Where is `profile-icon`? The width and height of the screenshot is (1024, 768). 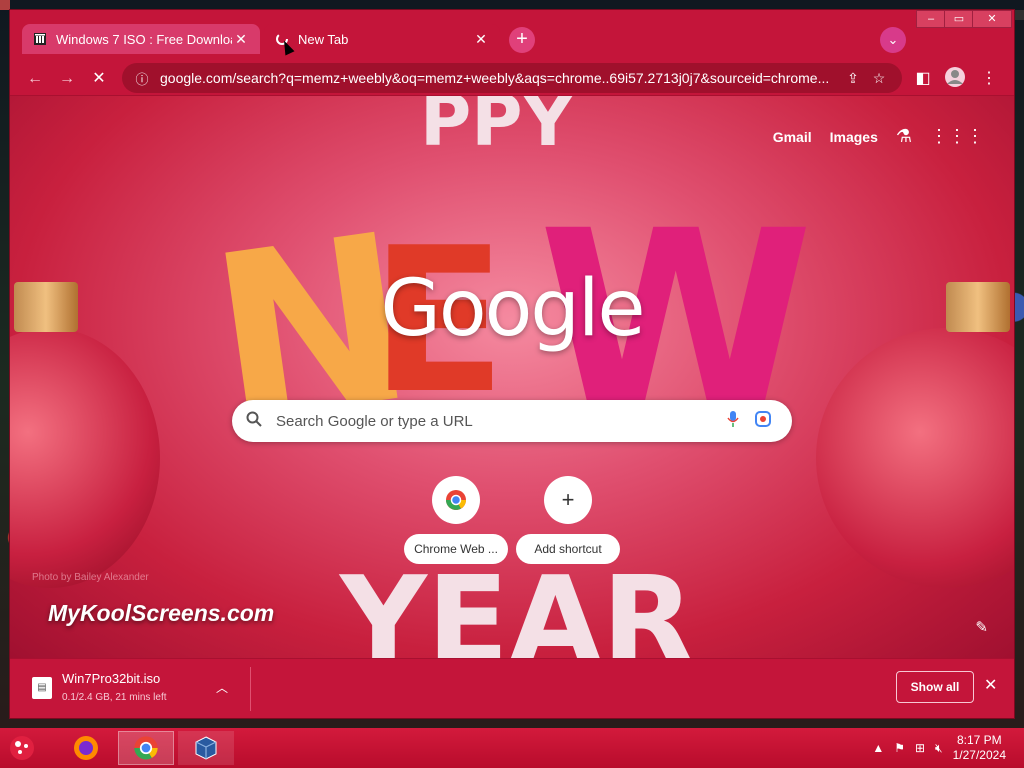
profile-icon is located at coordinates (955, 79).